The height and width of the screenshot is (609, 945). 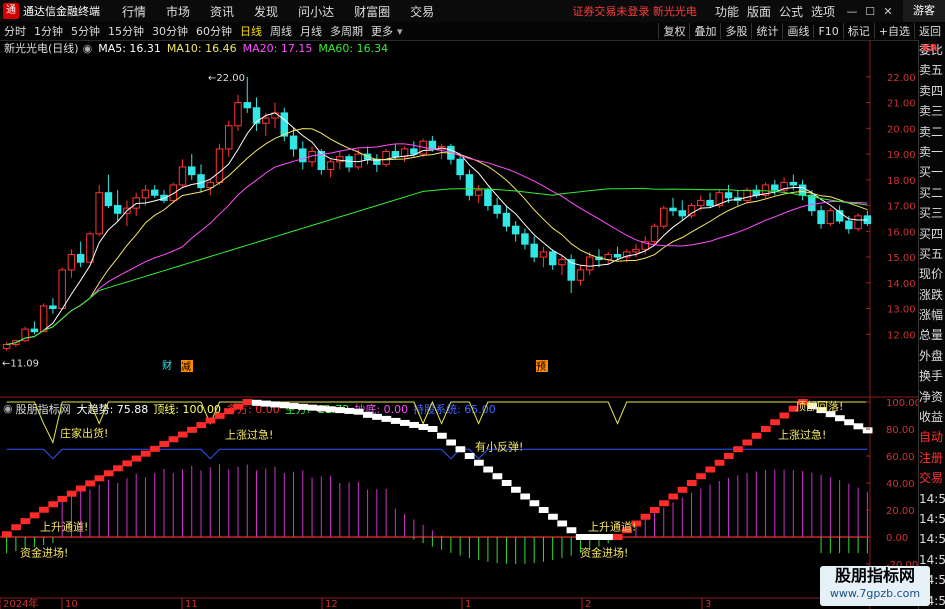 What do you see at coordinates (316, 11) in the screenshot?
I see `menu-wenxiaoda: 问小达` at bounding box center [316, 11].